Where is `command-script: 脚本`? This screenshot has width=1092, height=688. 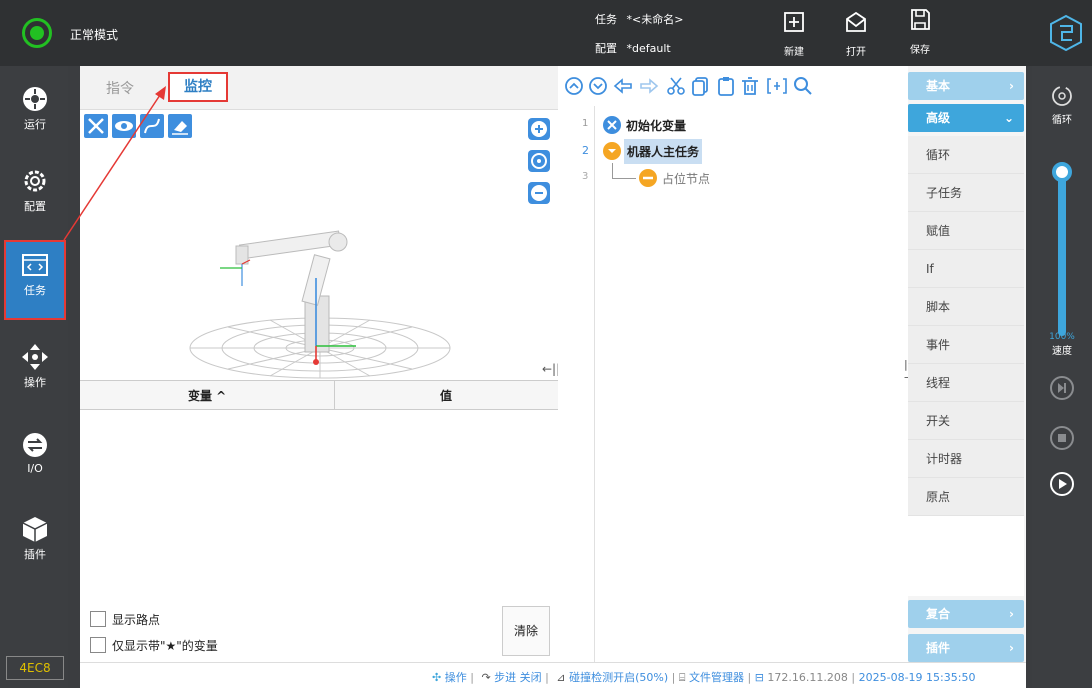 command-script: 脚本 is located at coordinates (966, 307).